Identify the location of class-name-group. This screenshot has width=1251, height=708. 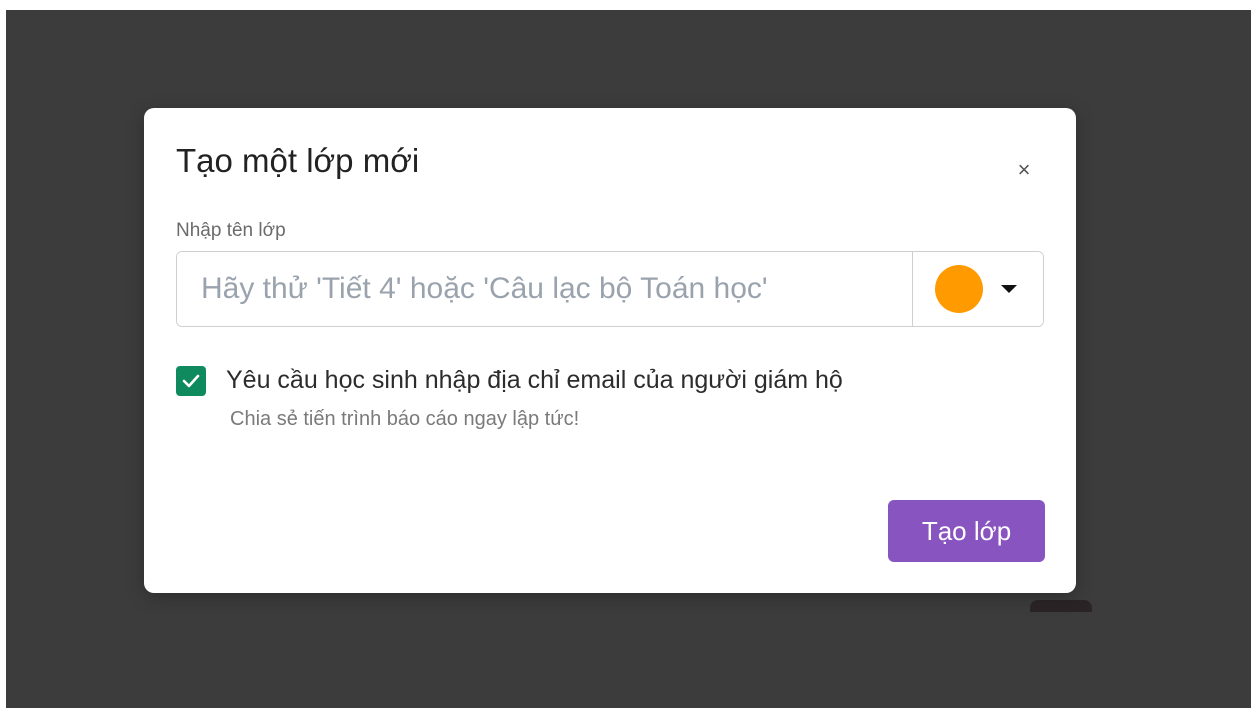
(610, 289).